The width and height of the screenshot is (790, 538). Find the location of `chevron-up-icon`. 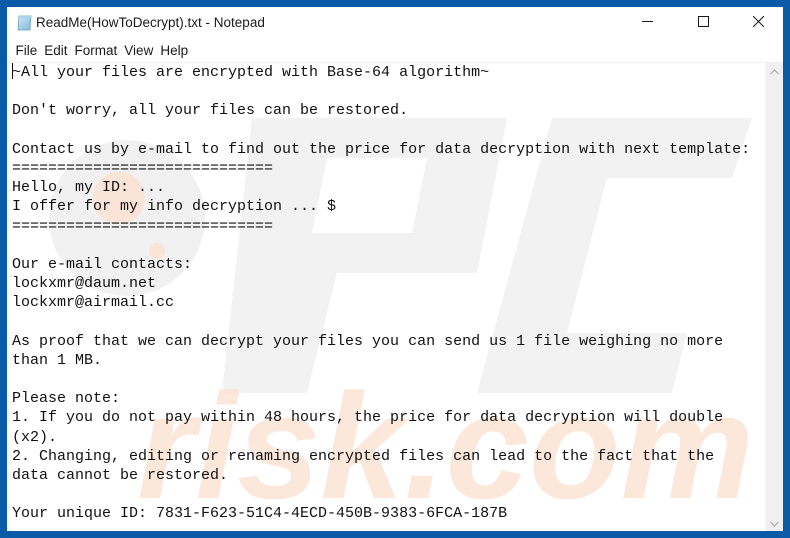

chevron-up-icon is located at coordinates (774, 71).